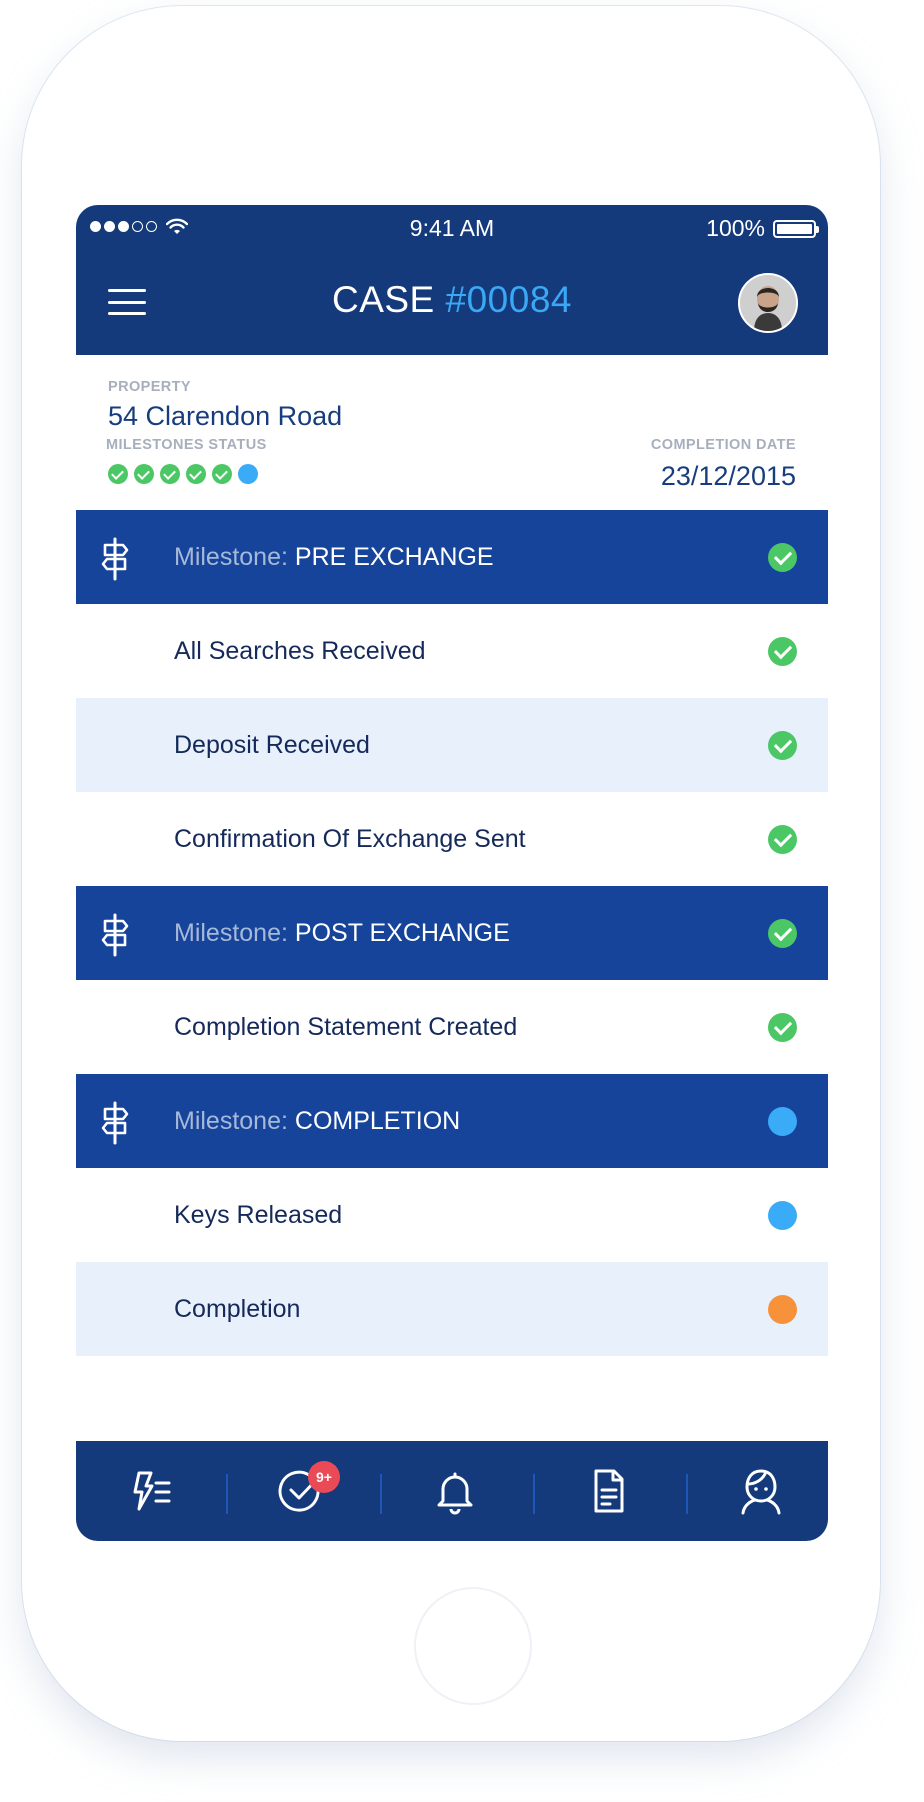 This screenshot has height=1802, width=924. I want to click on status-bar: 9:41 AM 100%, so click(452, 228).